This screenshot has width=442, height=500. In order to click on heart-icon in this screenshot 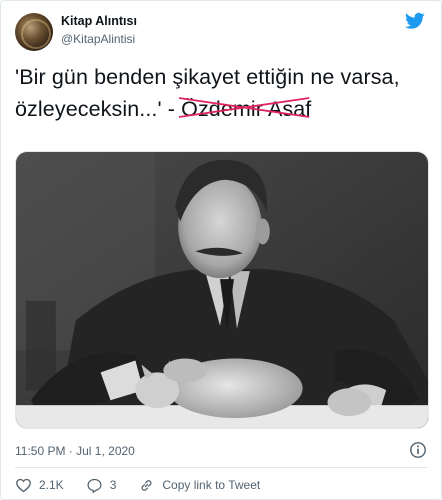, I will do `click(23, 485)`.